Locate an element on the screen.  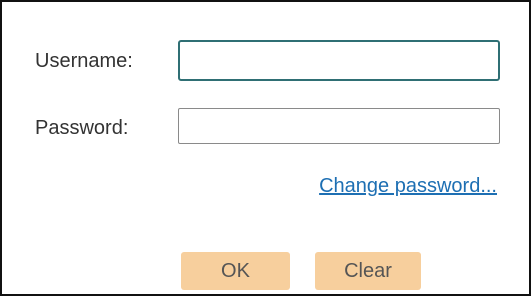
username-input is located at coordinates (339, 60).